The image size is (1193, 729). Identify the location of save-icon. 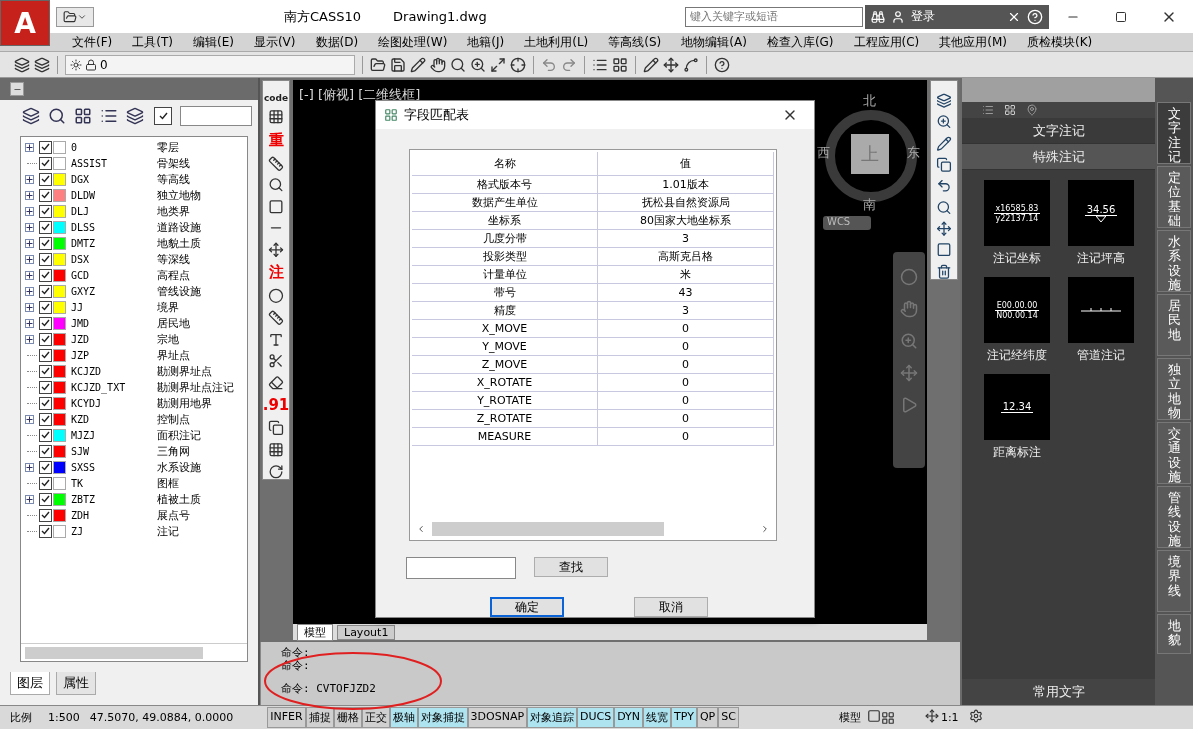
(398, 64).